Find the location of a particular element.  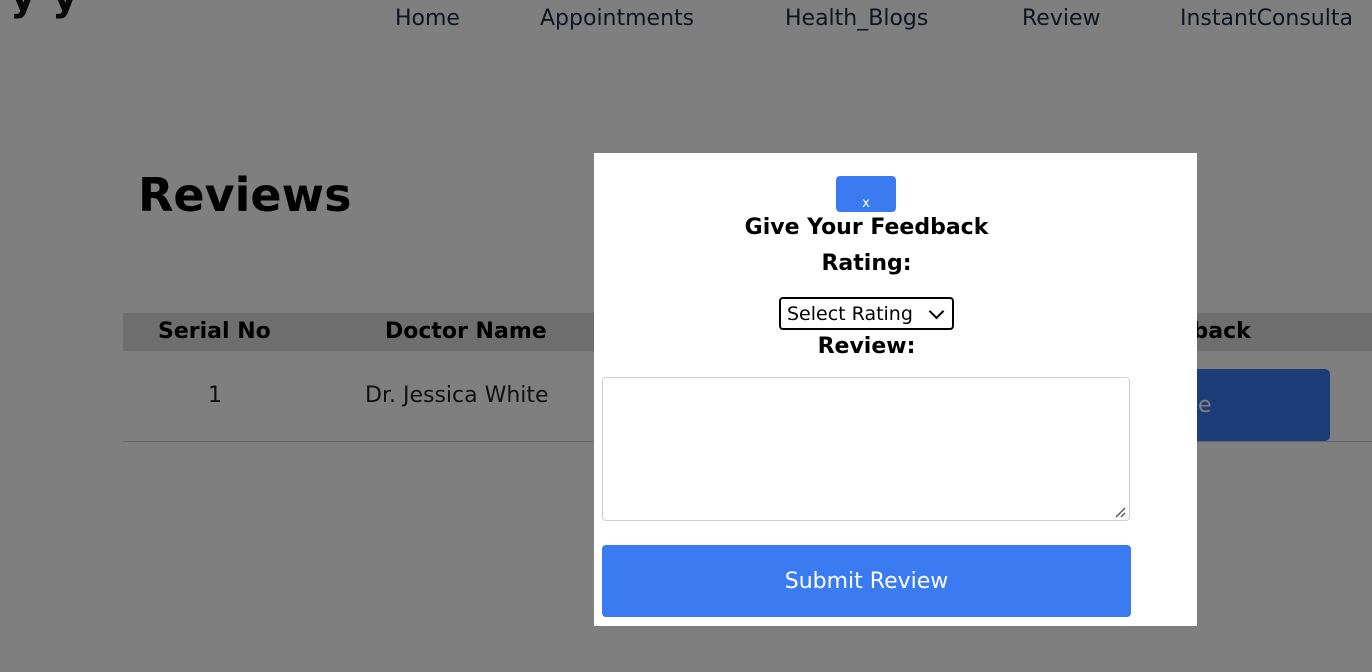

modal-title: Give Your Feedback is located at coordinates (866, 227).